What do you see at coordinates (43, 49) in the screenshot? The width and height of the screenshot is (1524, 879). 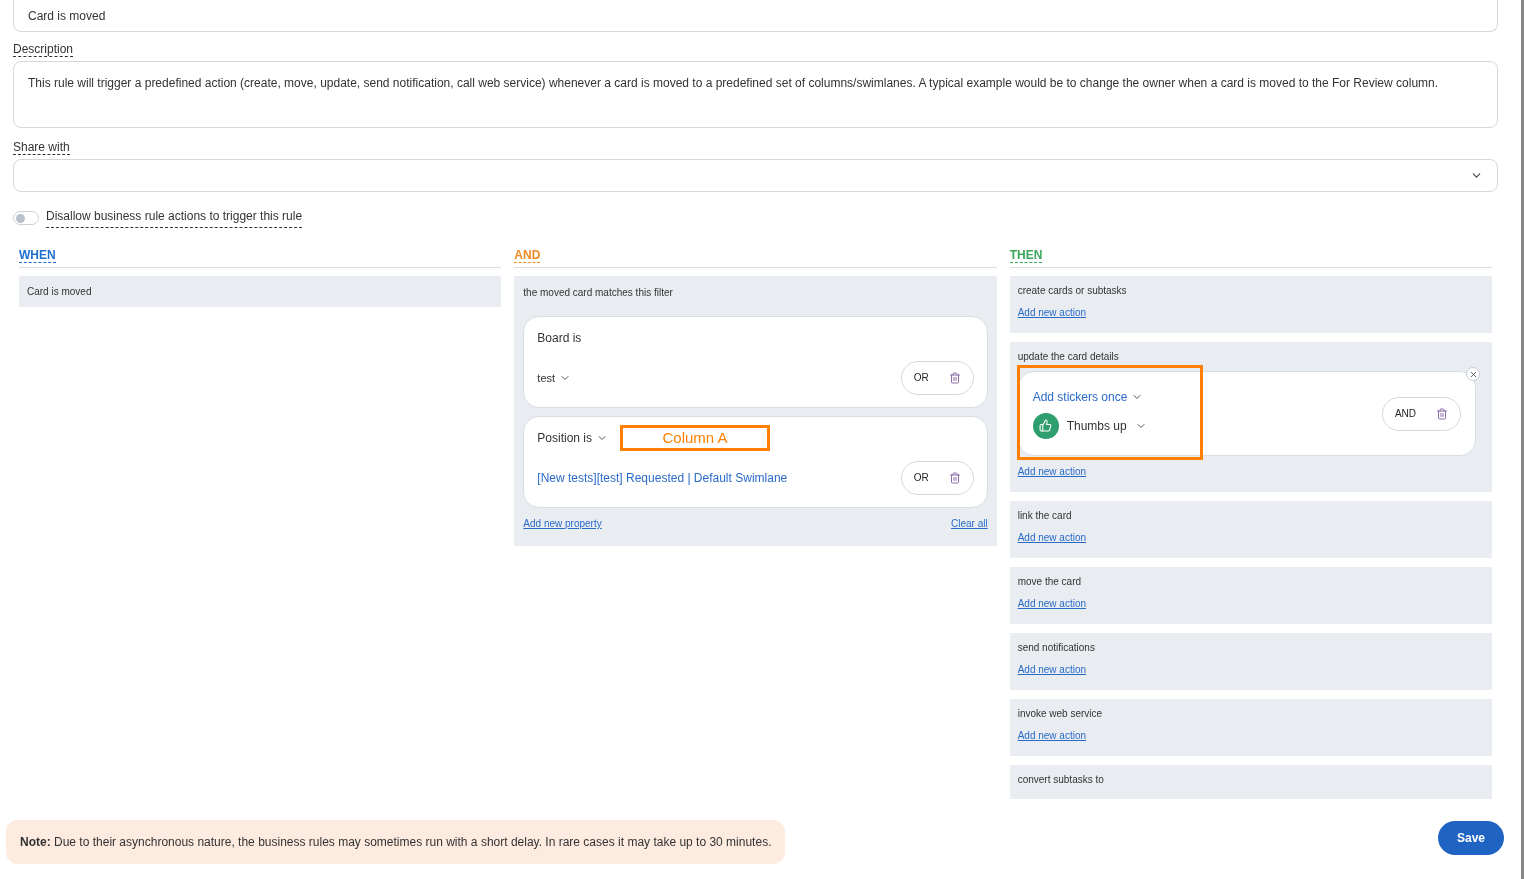 I see `description-label: Description` at bounding box center [43, 49].